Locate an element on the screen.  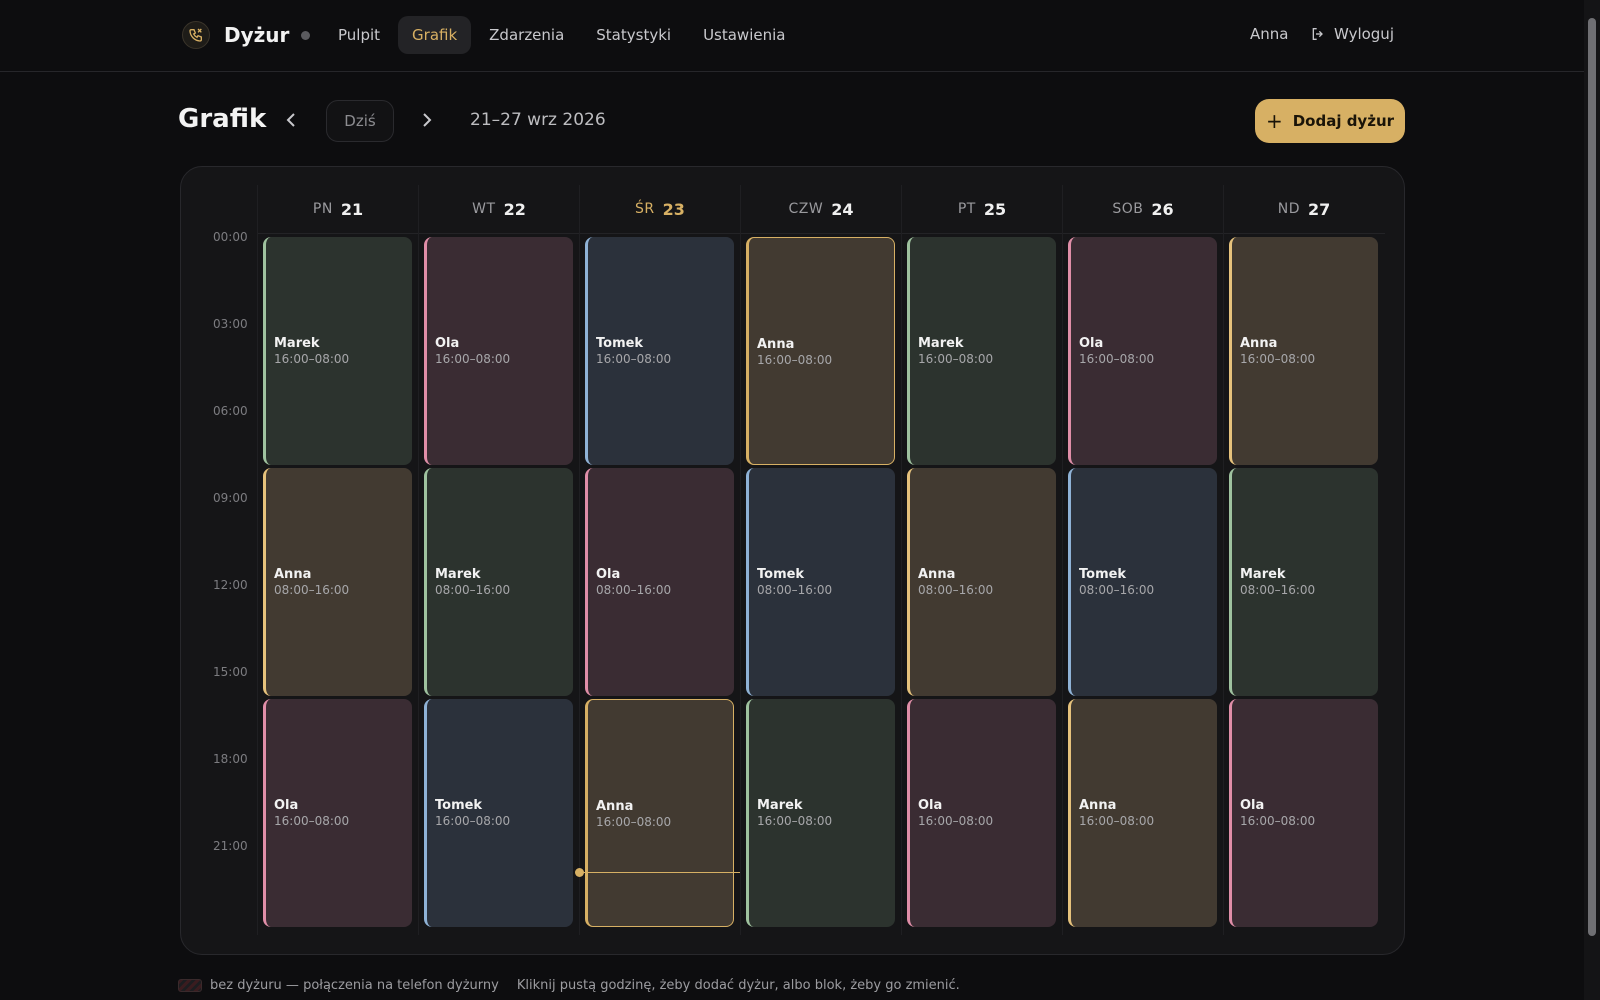
day-number: 21 is located at coordinates (352, 209).